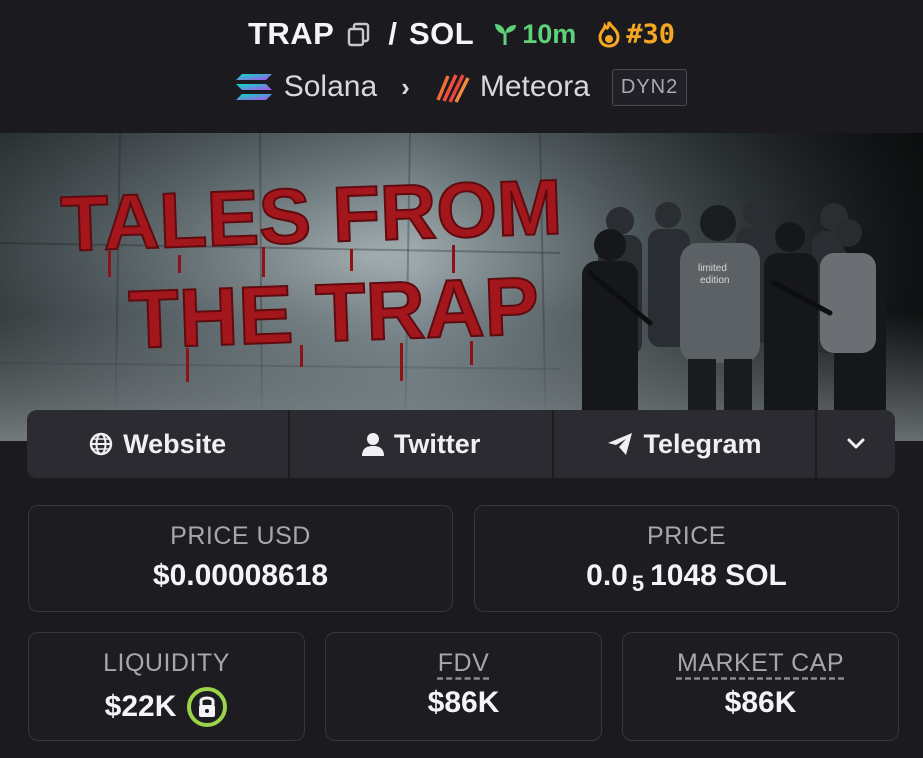  I want to click on pair-age: 10m, so click(534, 34).